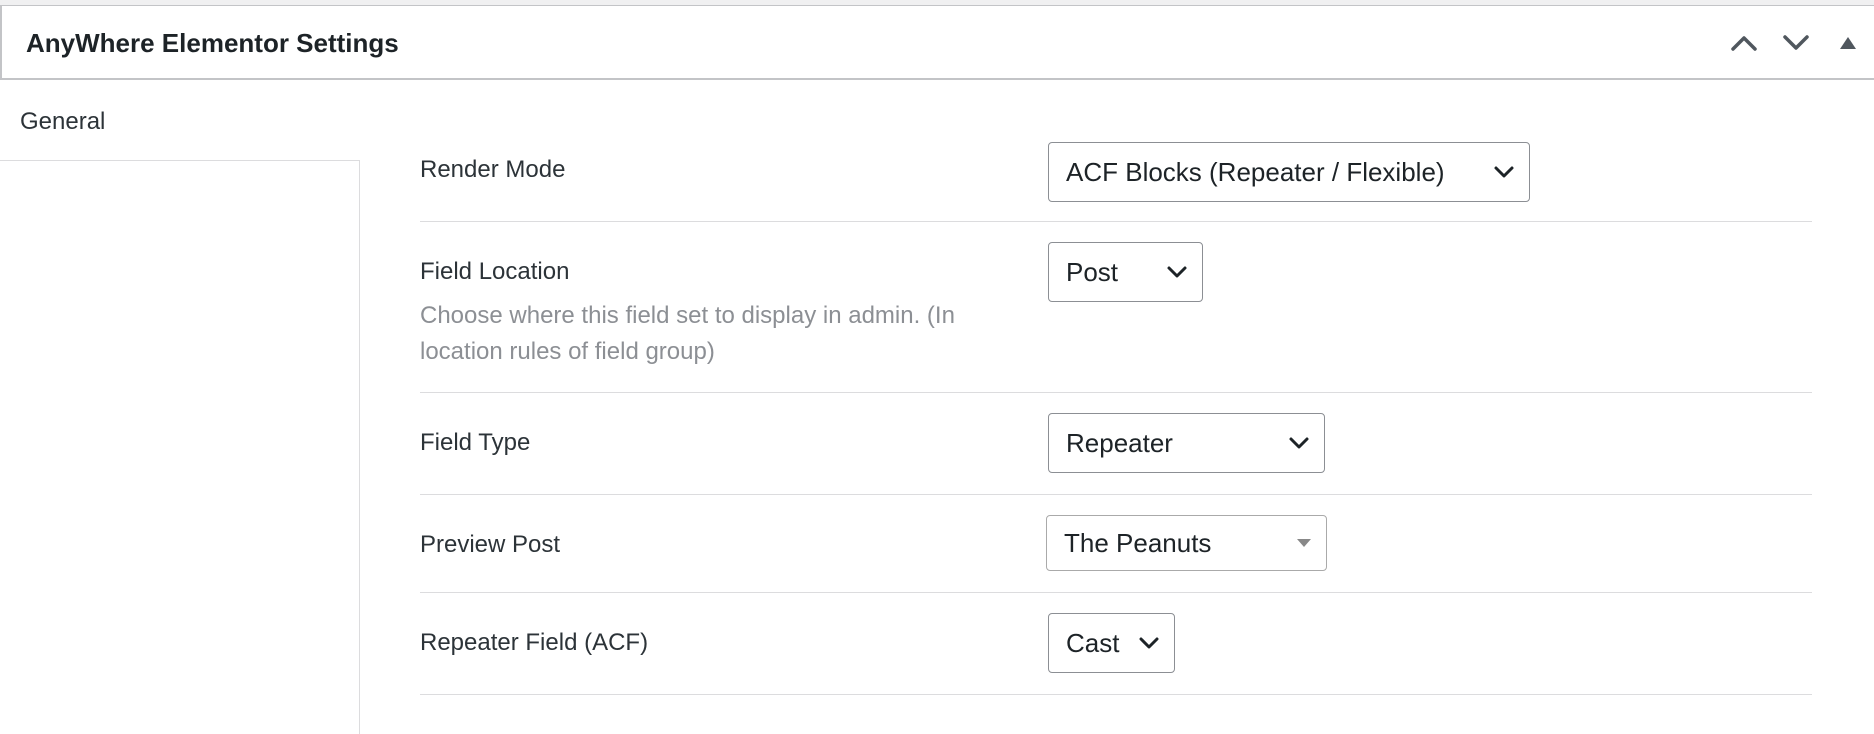 The width and height of the screenshot is (1874, 734). I want to click on render-mode-value: ACF Blocks (Repeater / Flexible), so click(1255, 171).